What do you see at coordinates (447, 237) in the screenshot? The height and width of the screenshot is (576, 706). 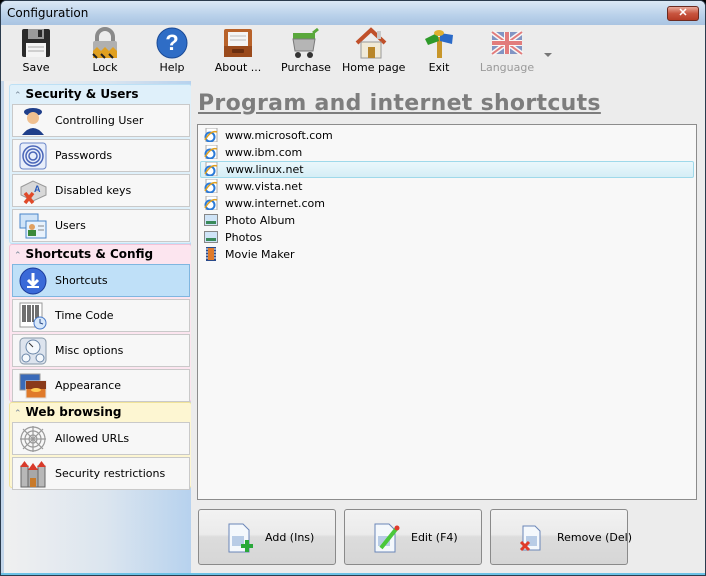 I see `list-item: Photos` at bounding box center [447, 237].